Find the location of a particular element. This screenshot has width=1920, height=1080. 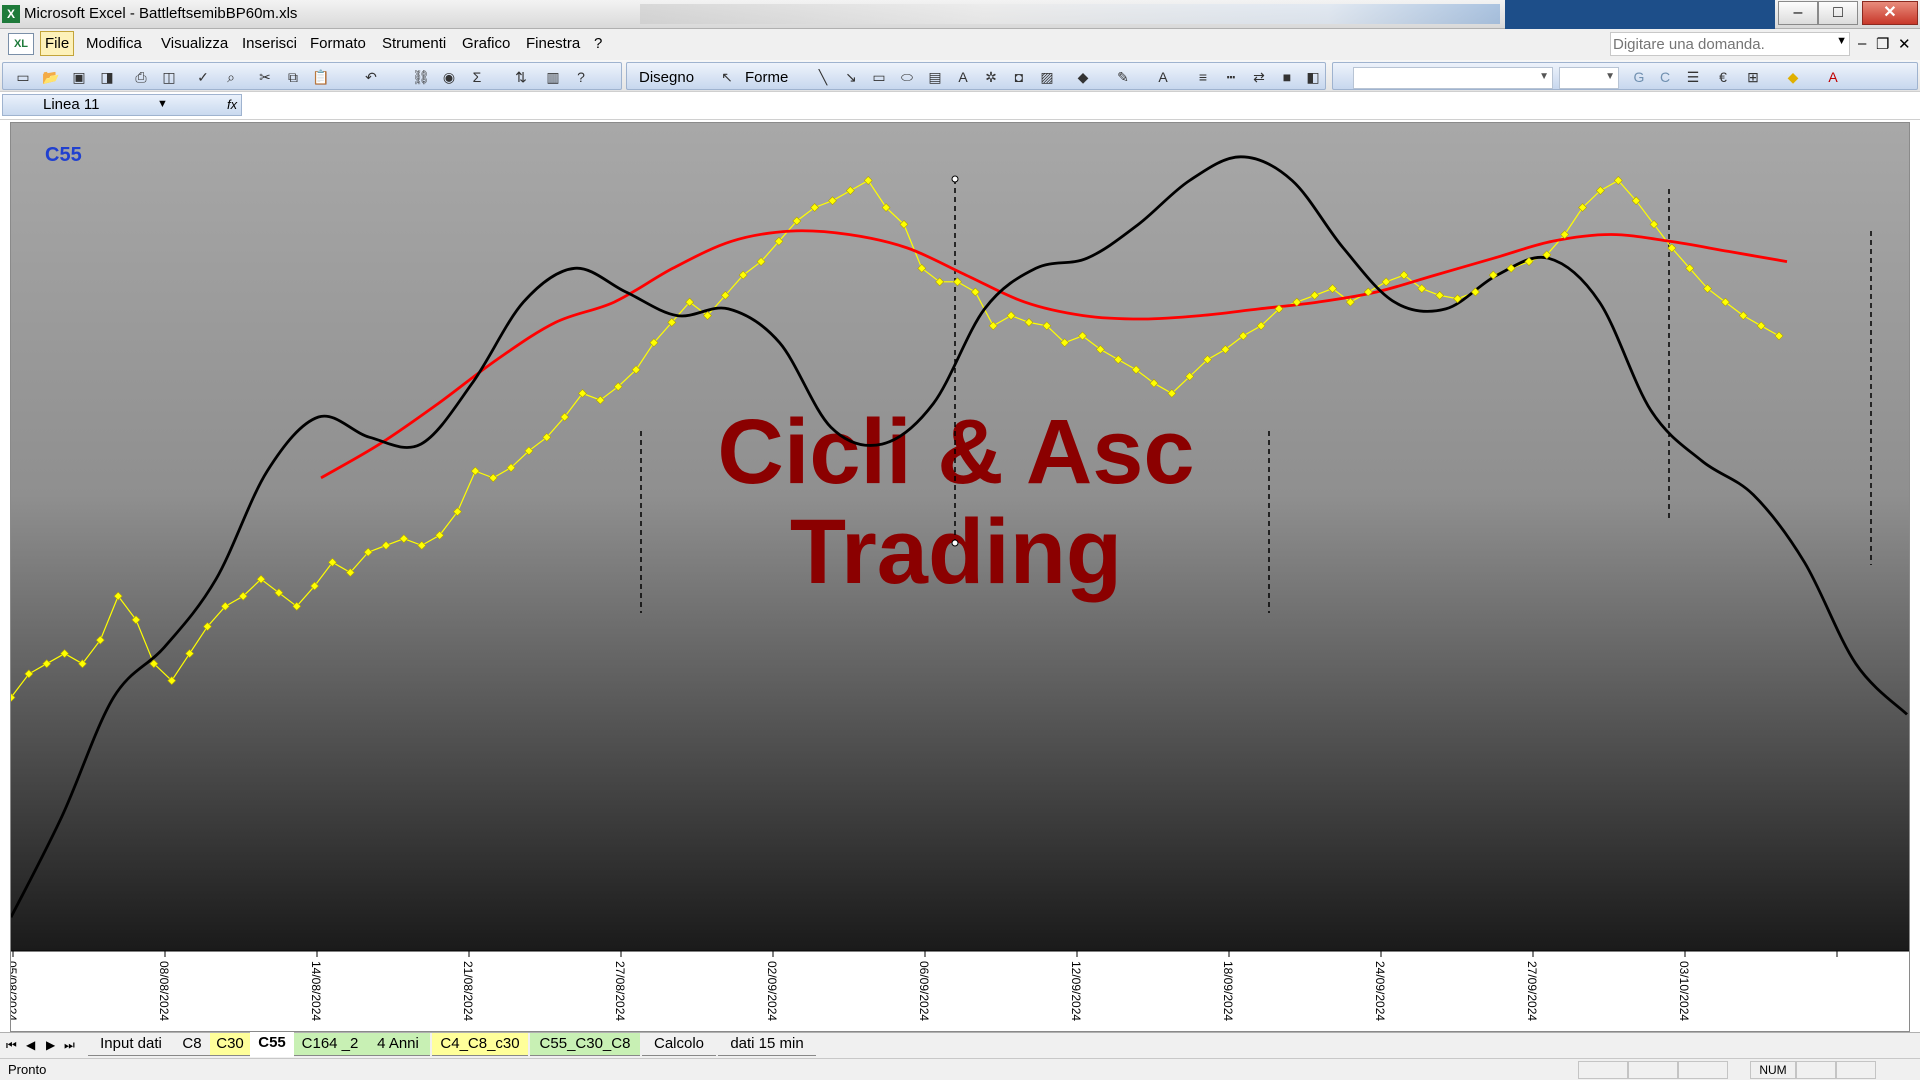

borders-icon: ⊞ is located at coordinates (1753, 77).